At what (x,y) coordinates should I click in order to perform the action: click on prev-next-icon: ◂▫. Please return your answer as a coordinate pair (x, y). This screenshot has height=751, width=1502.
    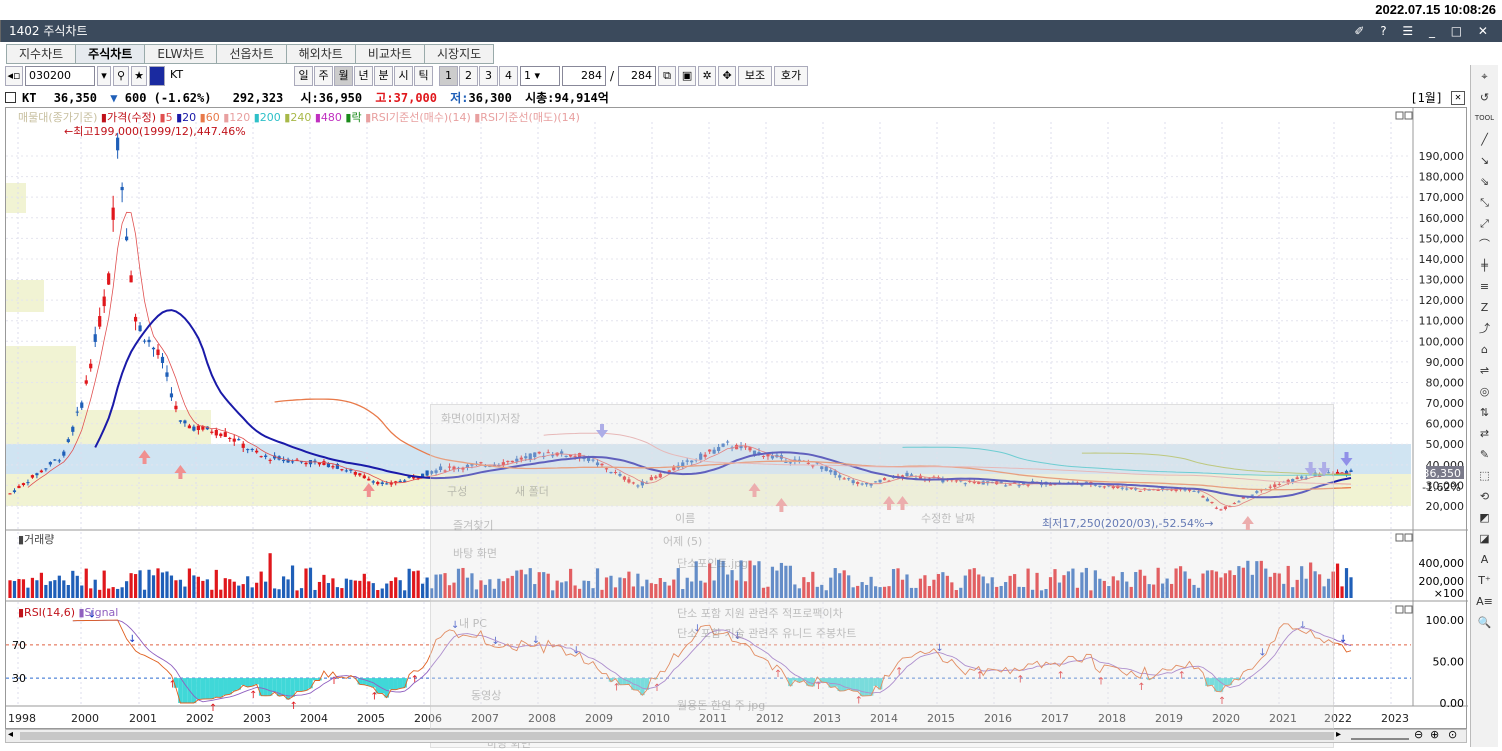
    Looking at the image, I should click on (14, 76).